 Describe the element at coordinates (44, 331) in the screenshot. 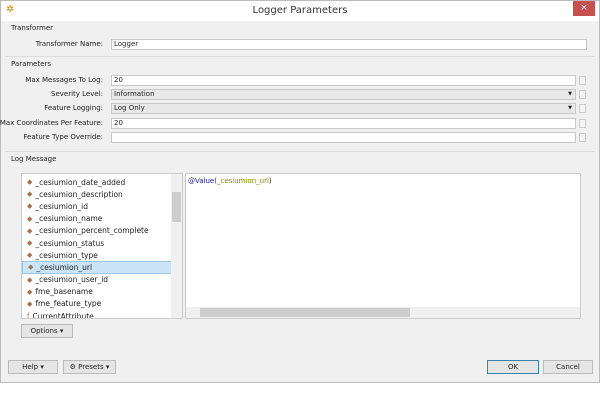

I see `options-label: Options` at that location.